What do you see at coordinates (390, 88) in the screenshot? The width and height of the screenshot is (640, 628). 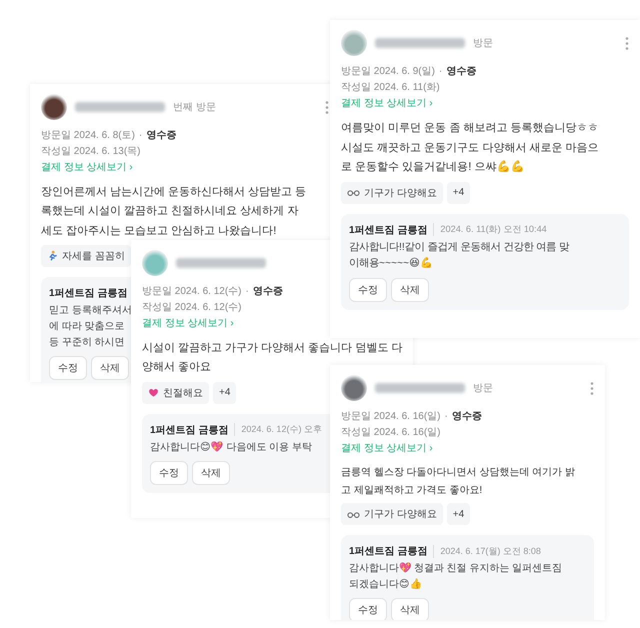 I see `written-date: 작성일 2024. 6. 11(화)` at bounding box center [390, 88].